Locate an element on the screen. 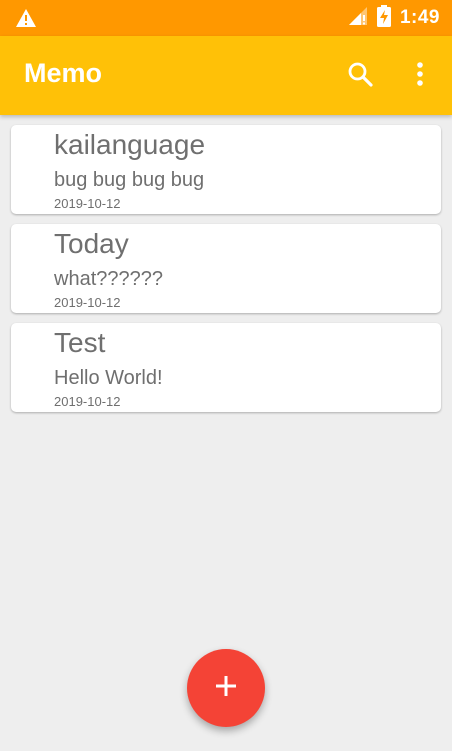 The image size is (452, 751). memo-title: kailanguage is located at coordinates (130, 144).